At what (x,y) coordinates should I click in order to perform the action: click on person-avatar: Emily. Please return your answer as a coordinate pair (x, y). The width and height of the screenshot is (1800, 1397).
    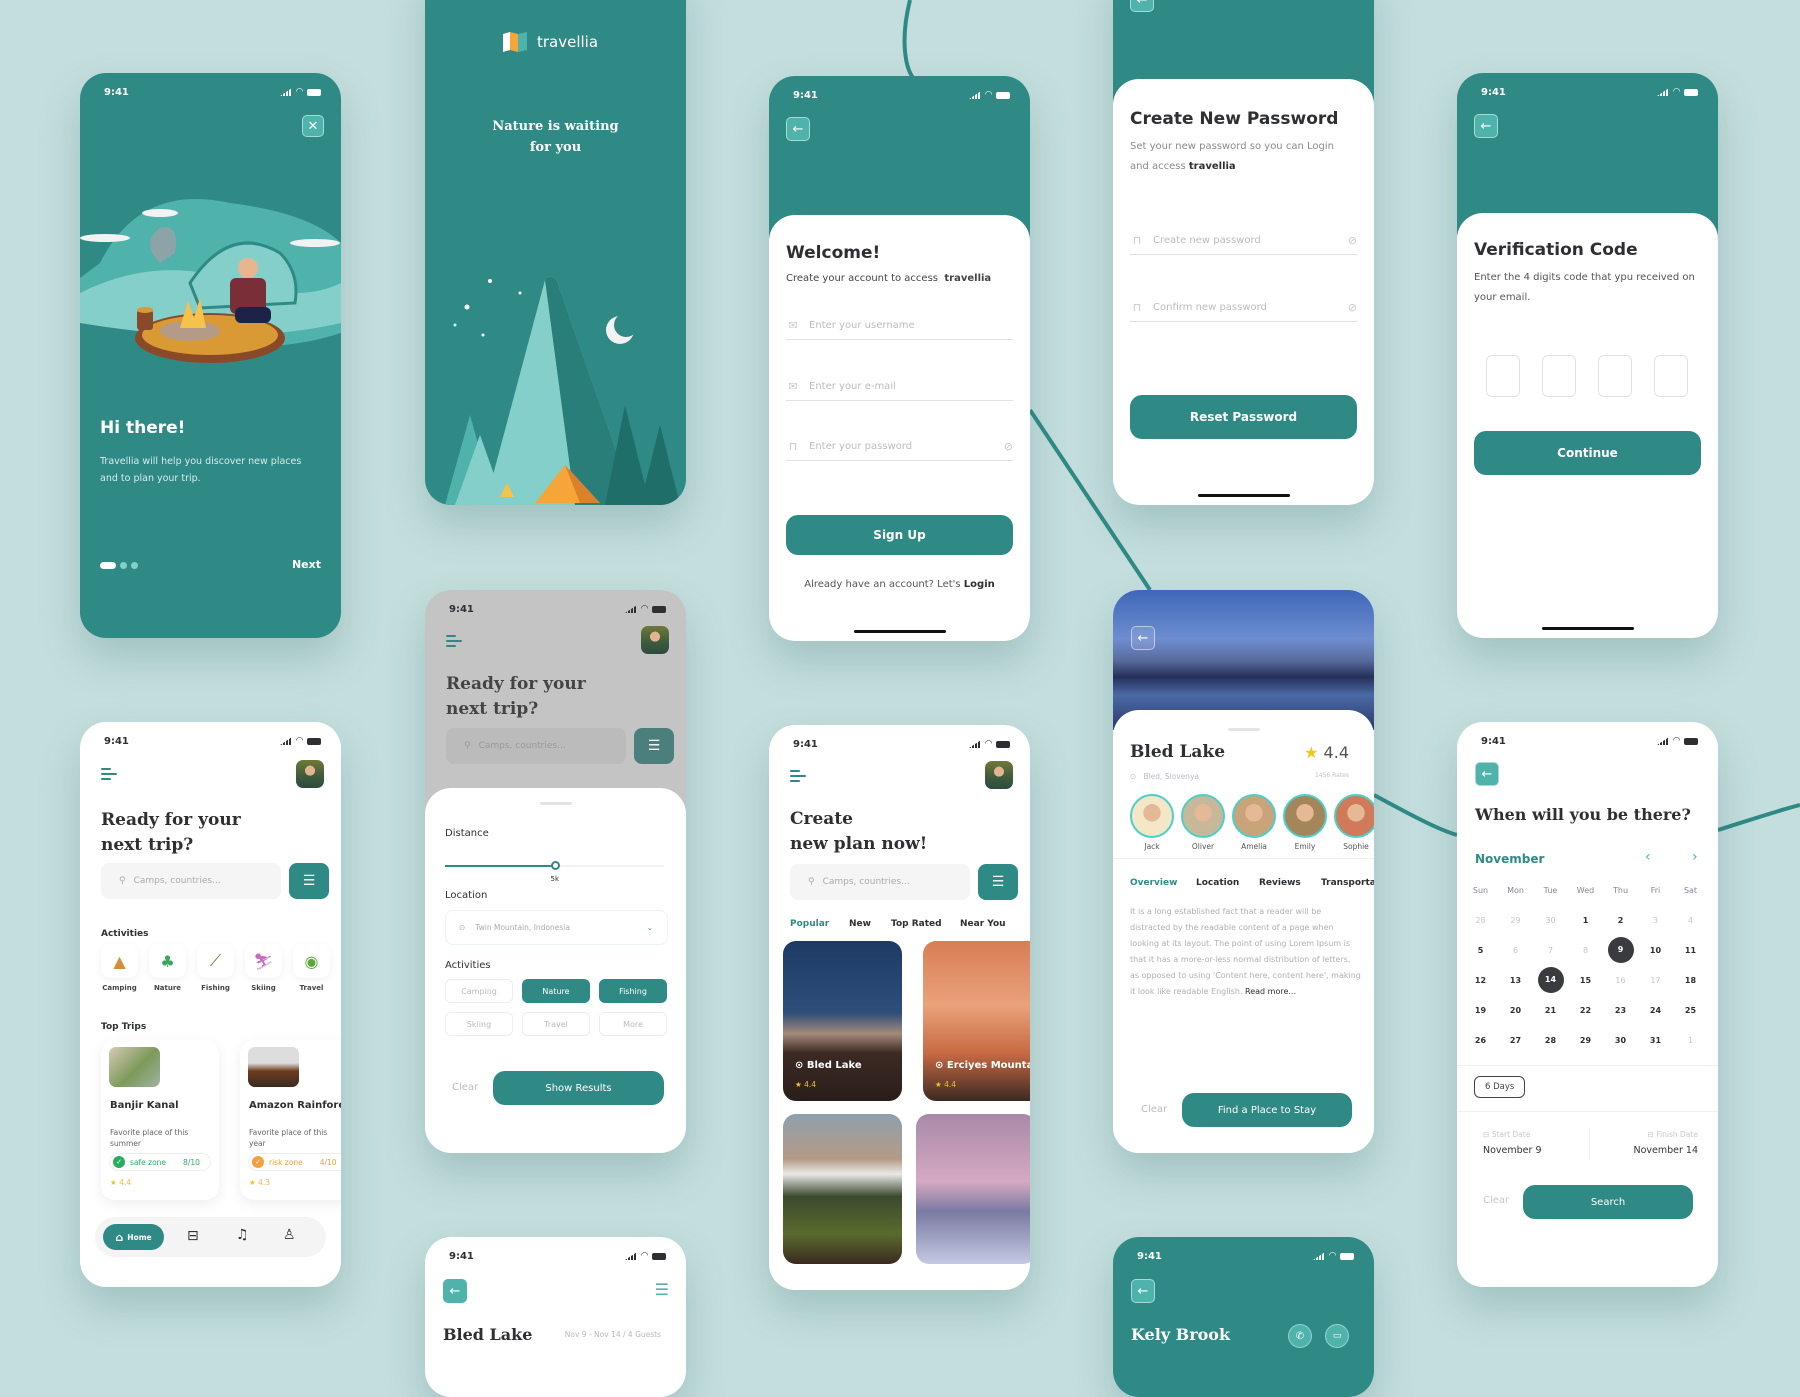
    Looking at the image, I should click on (1305, 822).